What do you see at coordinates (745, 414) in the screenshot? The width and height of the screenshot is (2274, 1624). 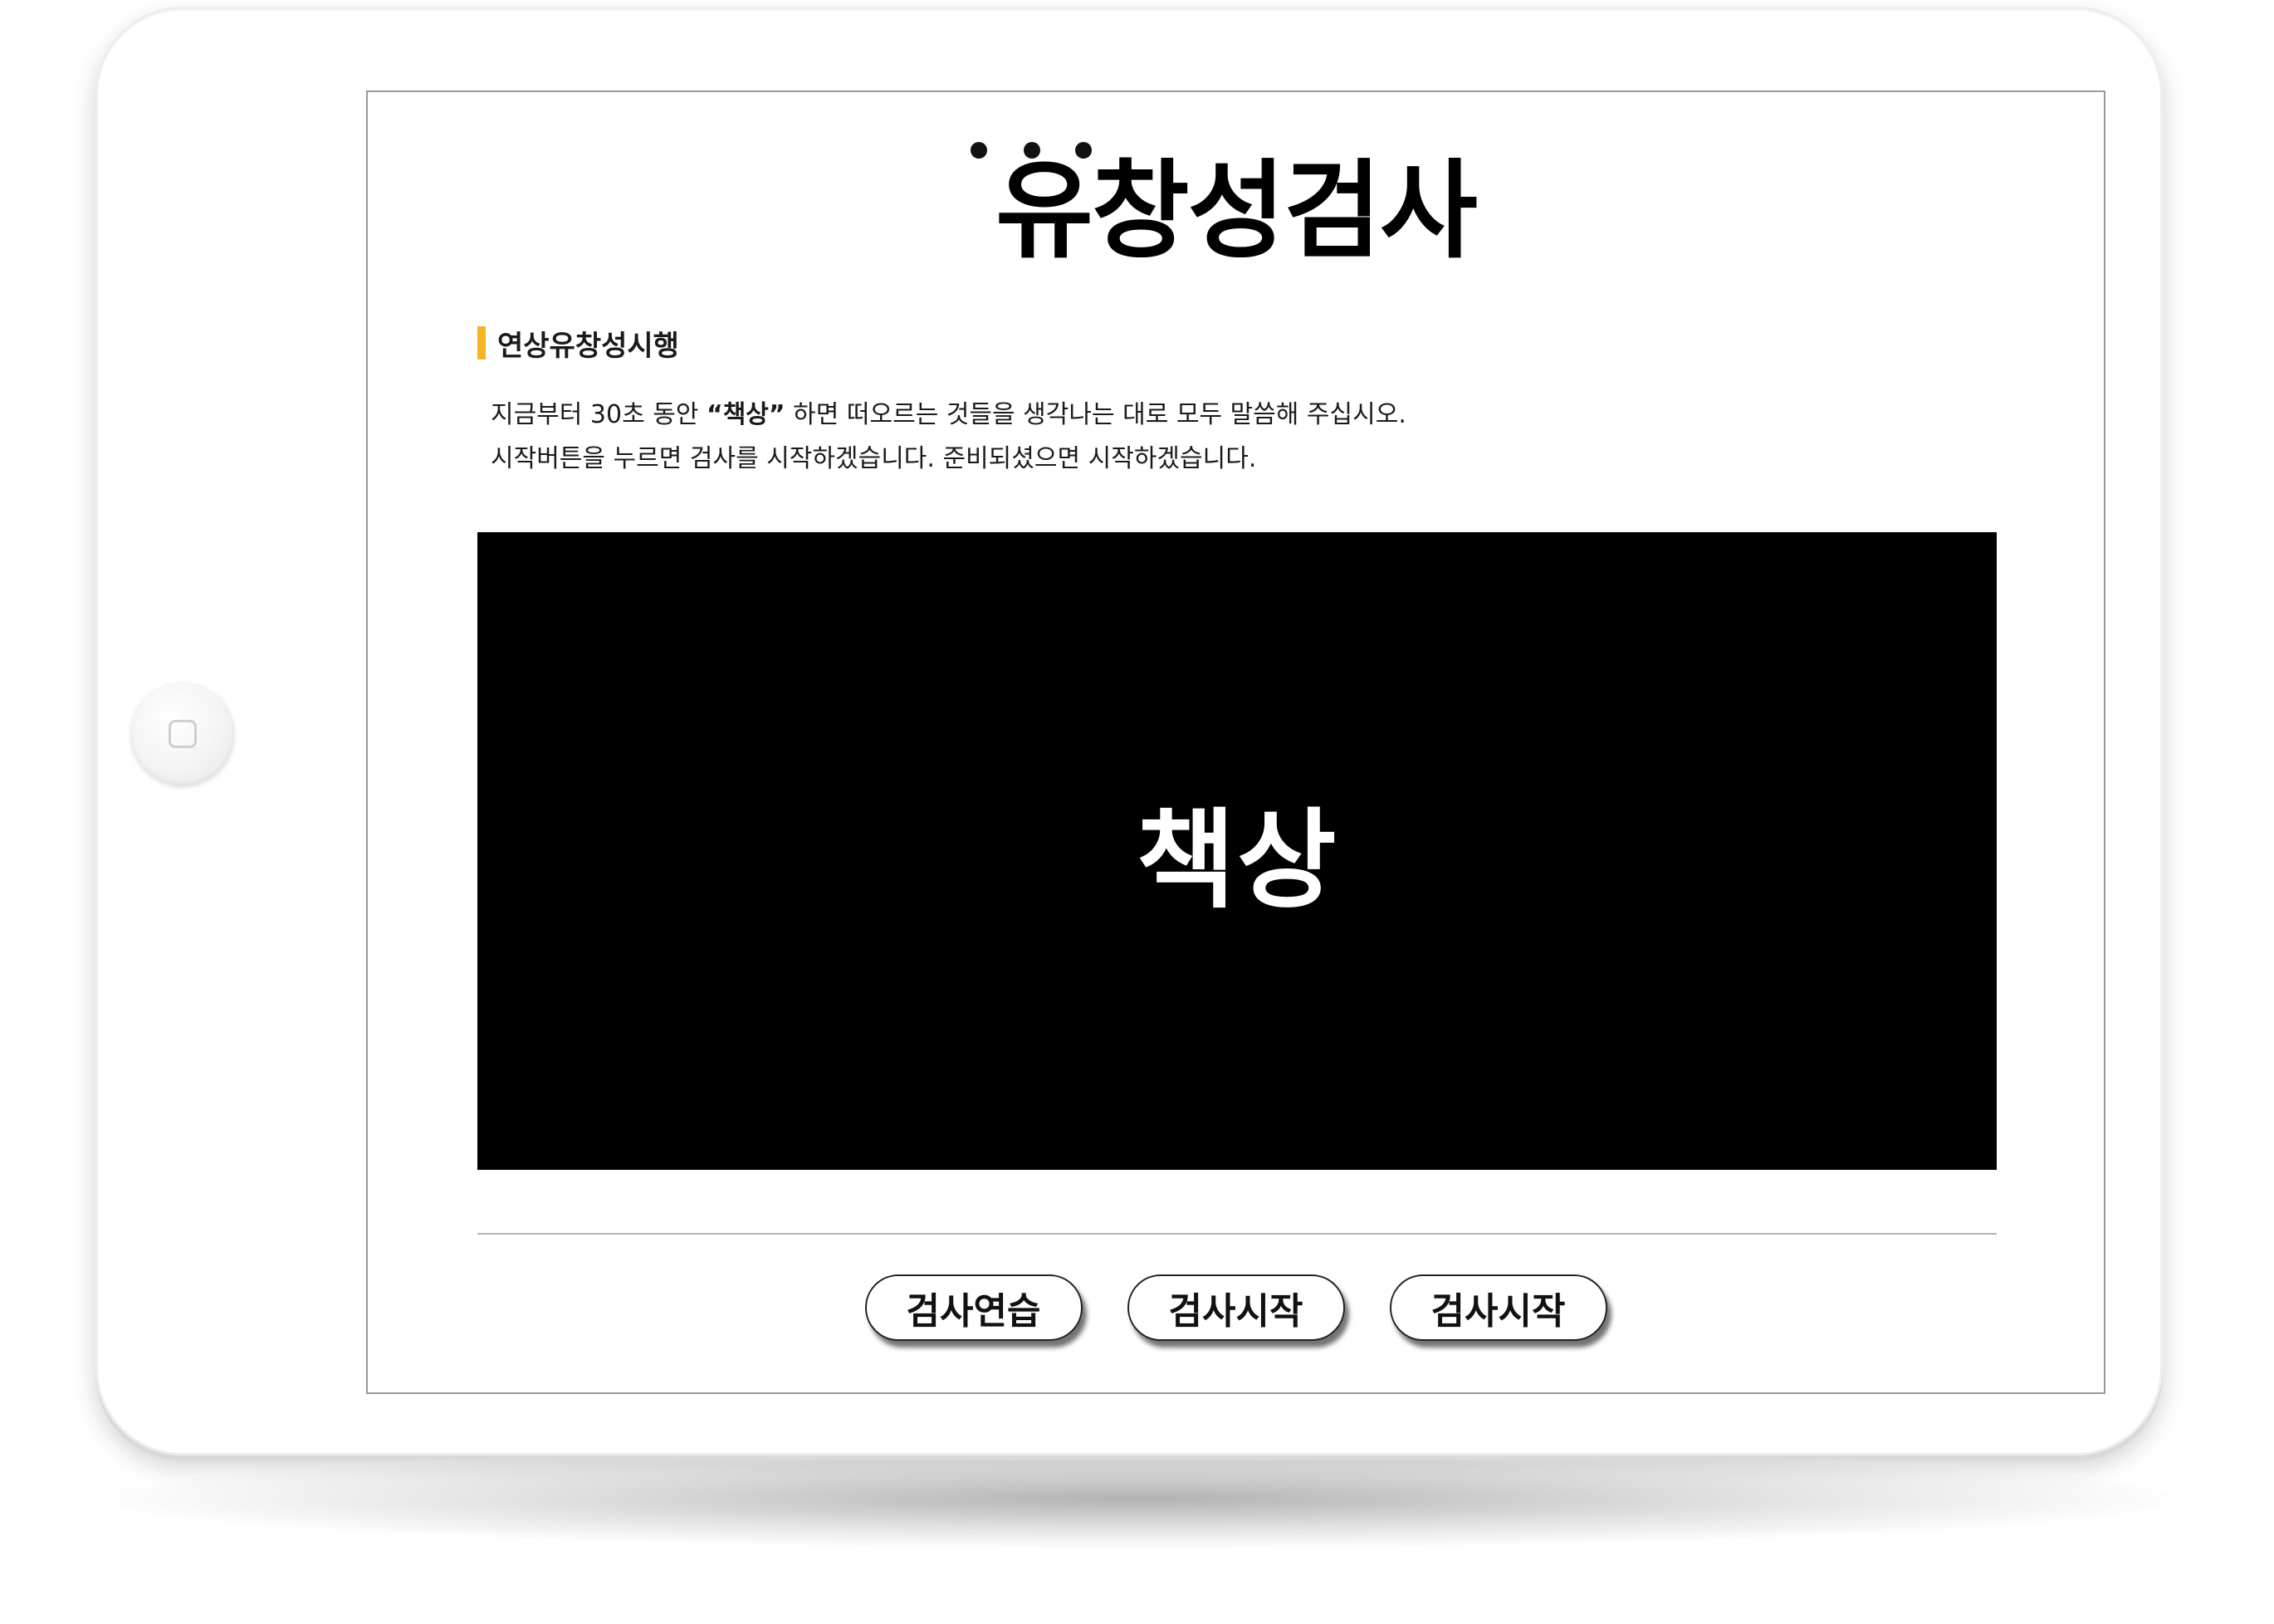 I see `instruction-keyword: “책상”` at bounding box center [745, 414].